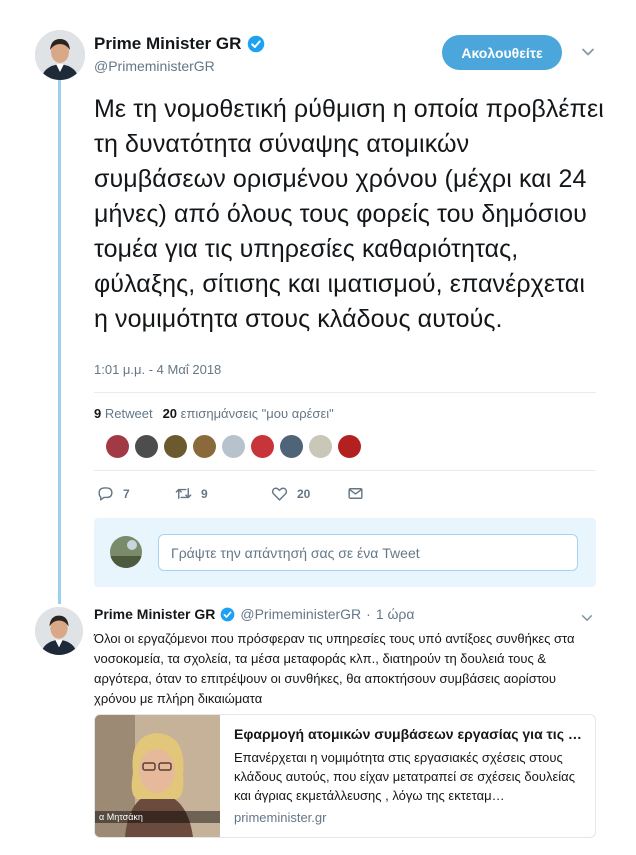 The width and height of the screenshot is (636, 855). Describe the element at coordinates (157, 776) in the screenshot. I see `card-thumbnail: α Μητσάκη` at that location.